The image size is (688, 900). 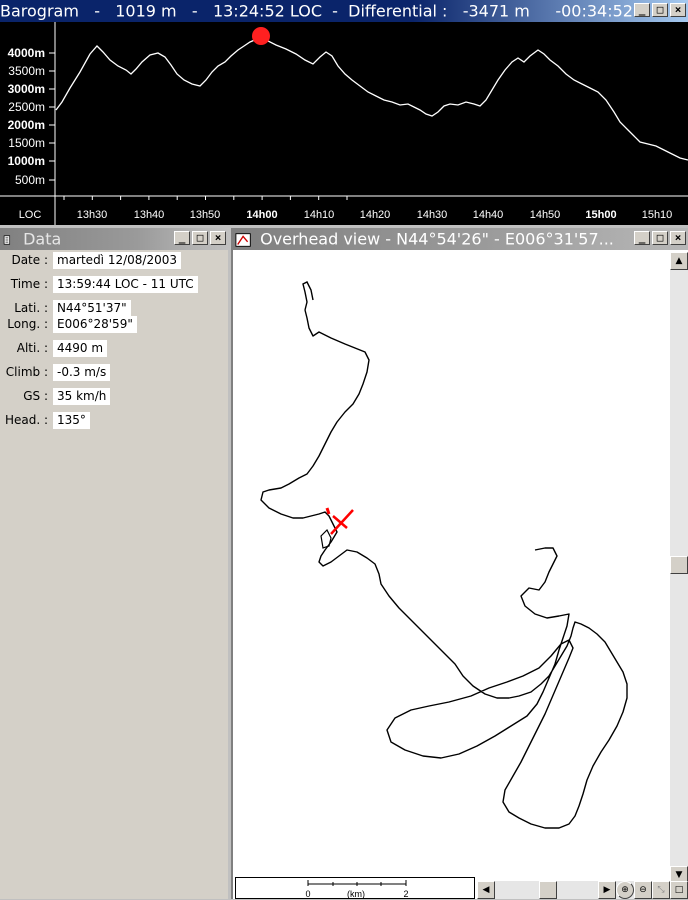 What do you see at coordinates (125, 284) in the screenshot?
I see `data-row-value: 13:59:44 LOC - 11 UTC` at bounding box center [125, 284].